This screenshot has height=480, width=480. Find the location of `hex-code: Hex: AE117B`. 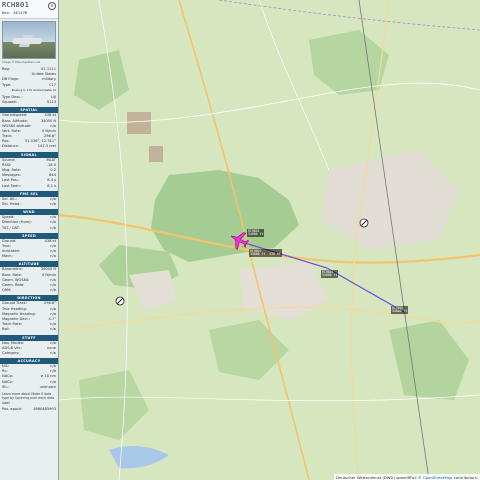

hex-code: Hex: AE117B is located at coordinates (15, 12).